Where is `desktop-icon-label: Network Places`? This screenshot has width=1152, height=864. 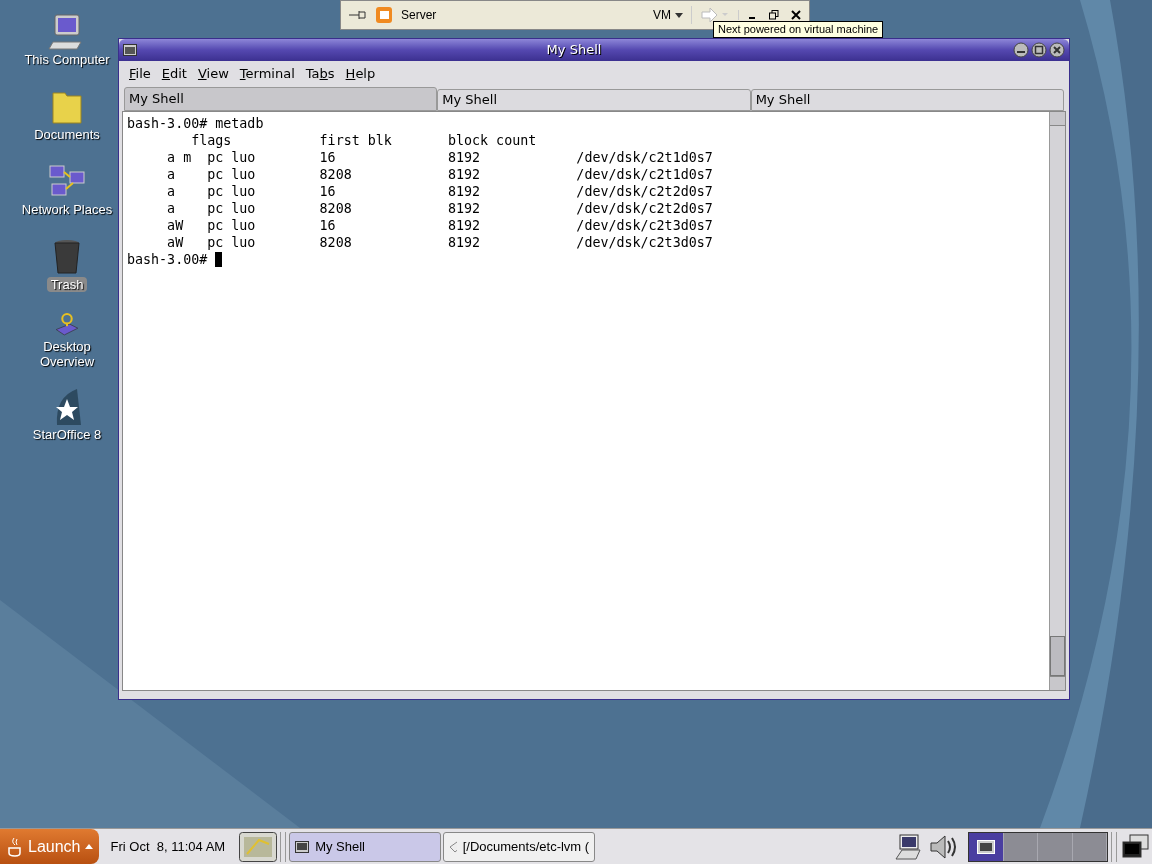 desktop-icon-label: Network Places is located at coordinates (67, 209).